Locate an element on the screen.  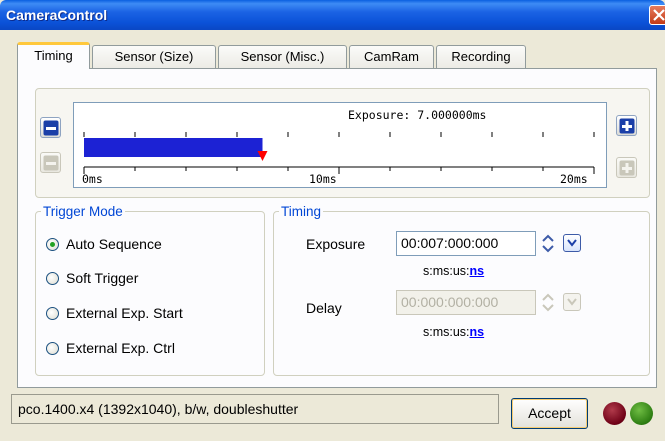
tab-timing: Timing is located at coordinates (53, 55).